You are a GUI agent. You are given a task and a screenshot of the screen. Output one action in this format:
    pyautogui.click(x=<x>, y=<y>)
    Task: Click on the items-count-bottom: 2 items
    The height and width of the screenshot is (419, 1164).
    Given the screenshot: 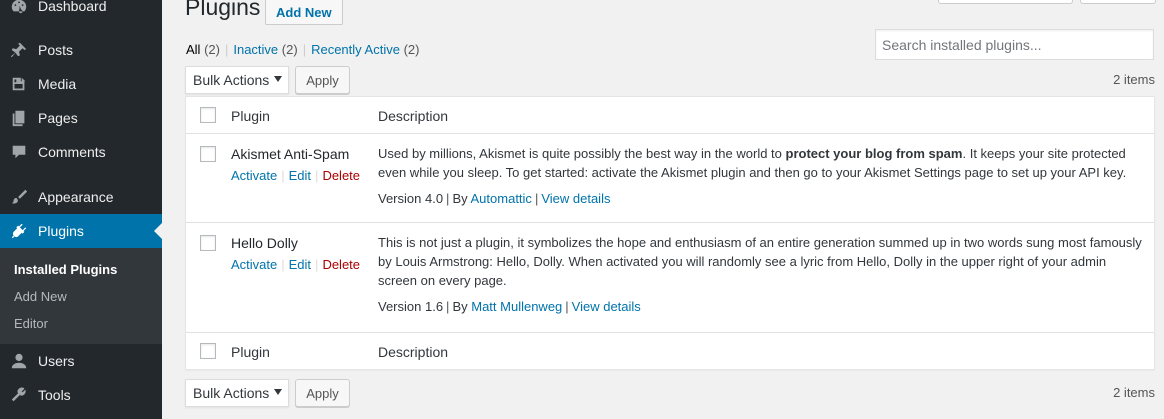 What is the action you would take?
    pyautogui.click(x=1134, y=392)
    